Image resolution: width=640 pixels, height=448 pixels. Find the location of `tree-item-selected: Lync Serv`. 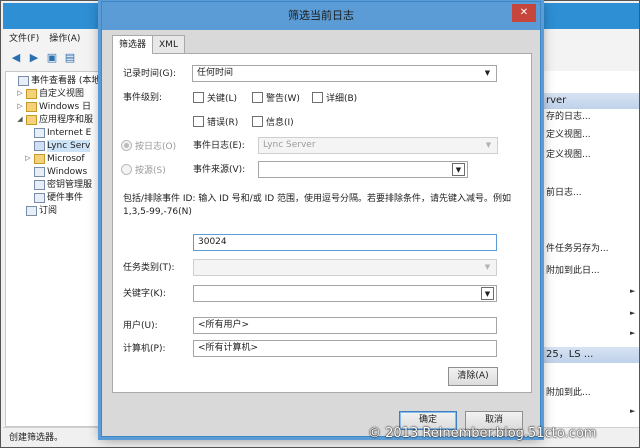

tree-item-selected: Lync Serv is located at coordinates (57, 145).